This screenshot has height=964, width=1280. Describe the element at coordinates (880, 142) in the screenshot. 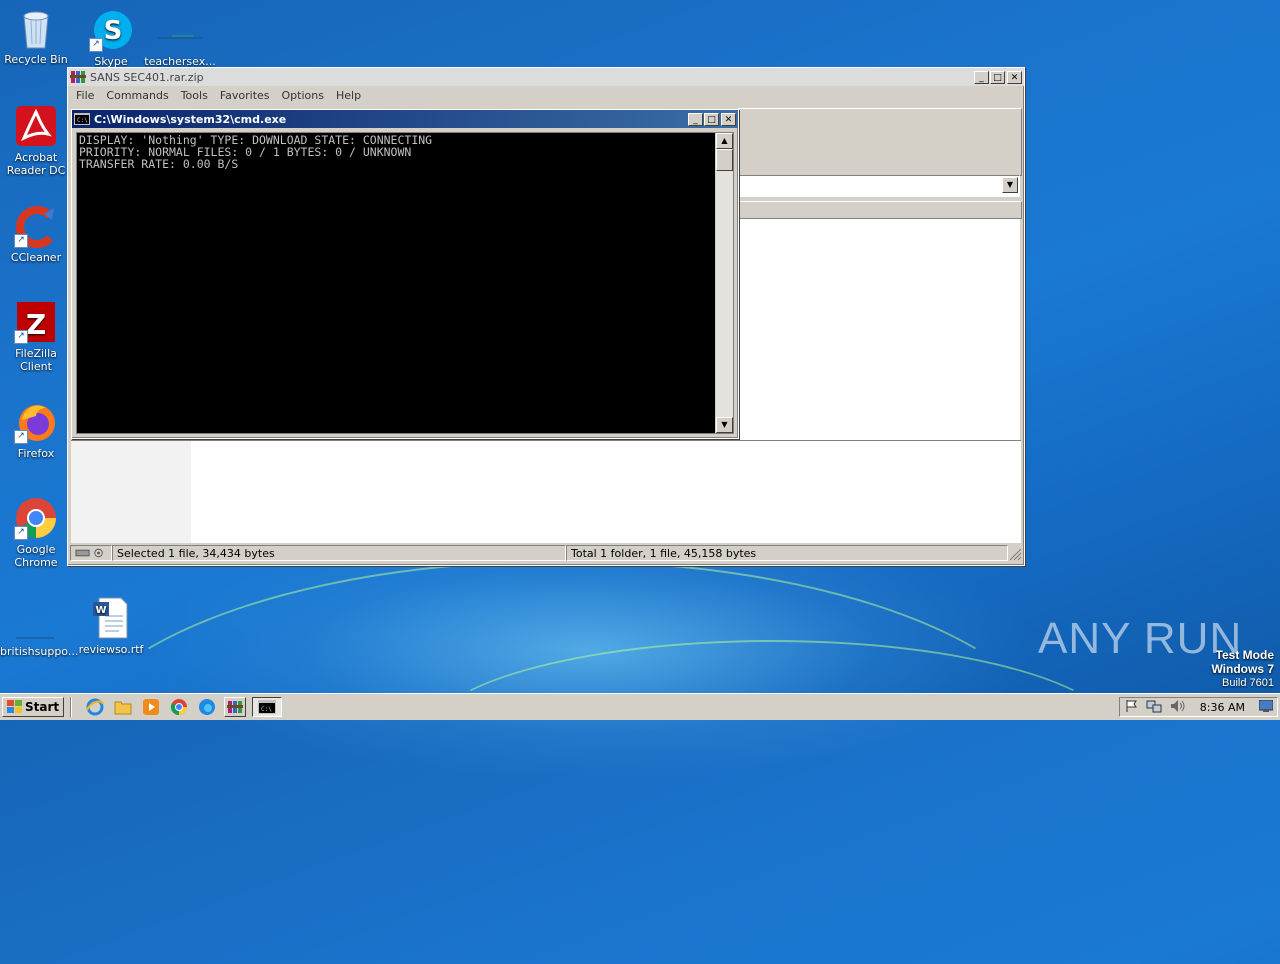

I see `winrar-toolbar` at that location.